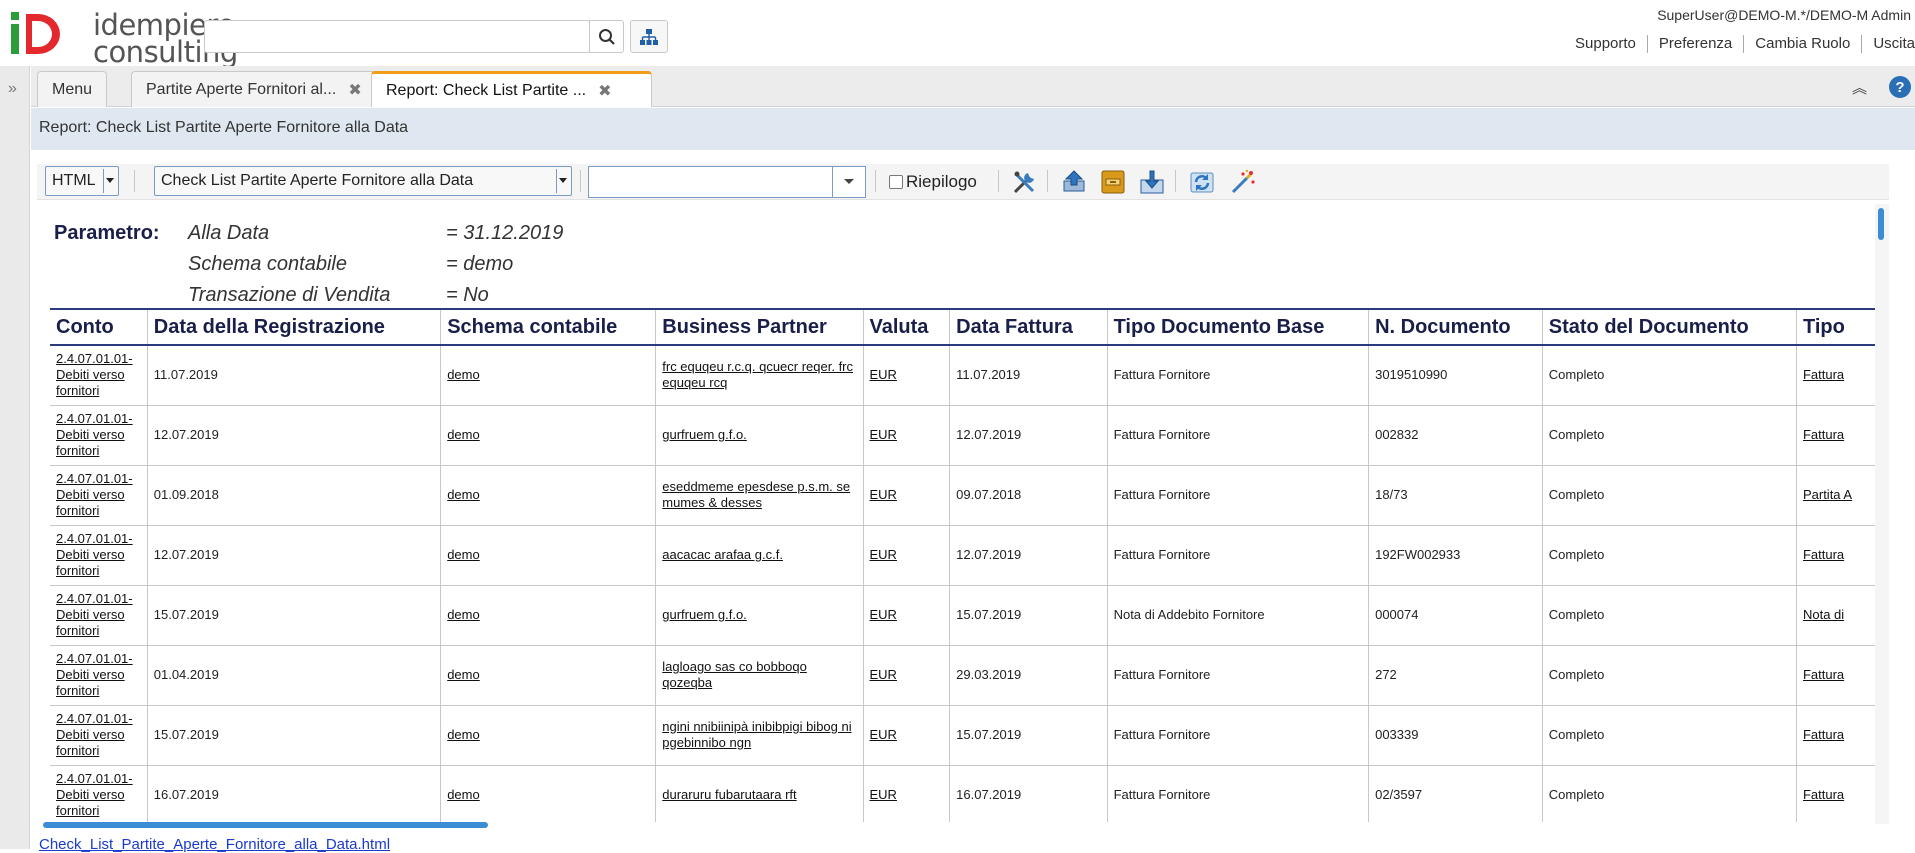 The height and width of the screenshot is (853, 1915). I want to click on refresh-button, so click(1202, 182).